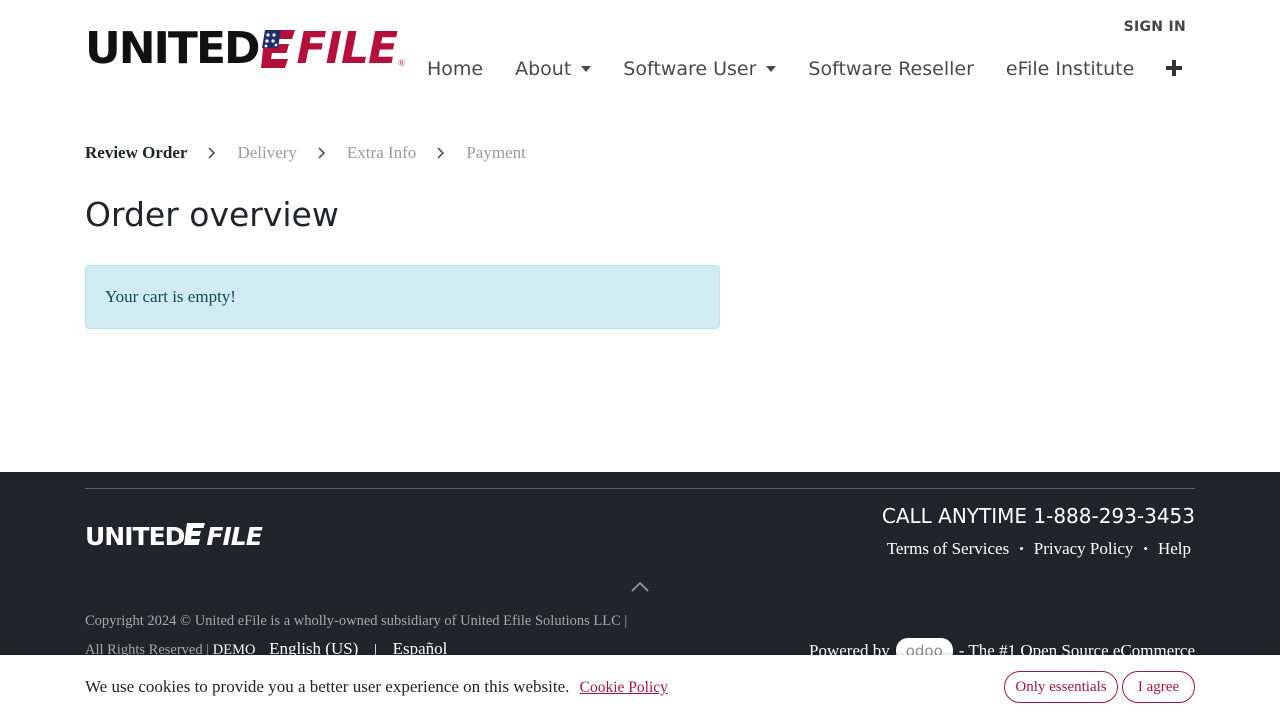 This screenshot has height=720, width=1280. What do you see at coordinates (278, 49) in the screenshot?
I see `logo-flag-e-icon` at bounding box center [278, 49].